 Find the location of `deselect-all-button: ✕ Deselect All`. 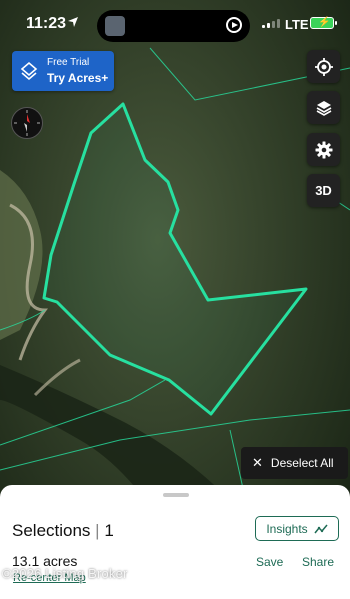

deselect-all-button: ✕ Deselect All is located at coordinates (294, 463).